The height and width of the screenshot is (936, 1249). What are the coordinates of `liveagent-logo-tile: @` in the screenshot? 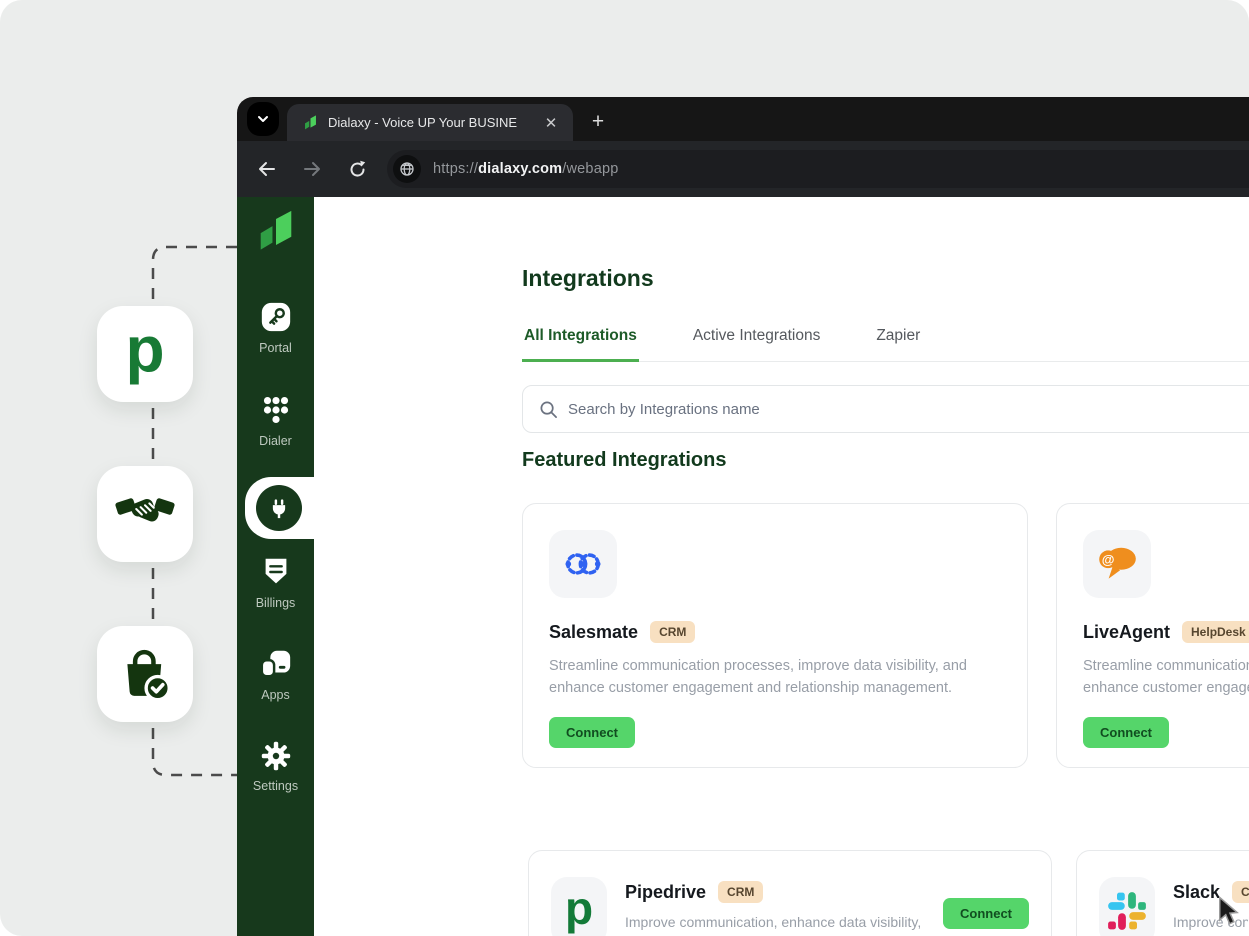 It's located at (1117, 564).